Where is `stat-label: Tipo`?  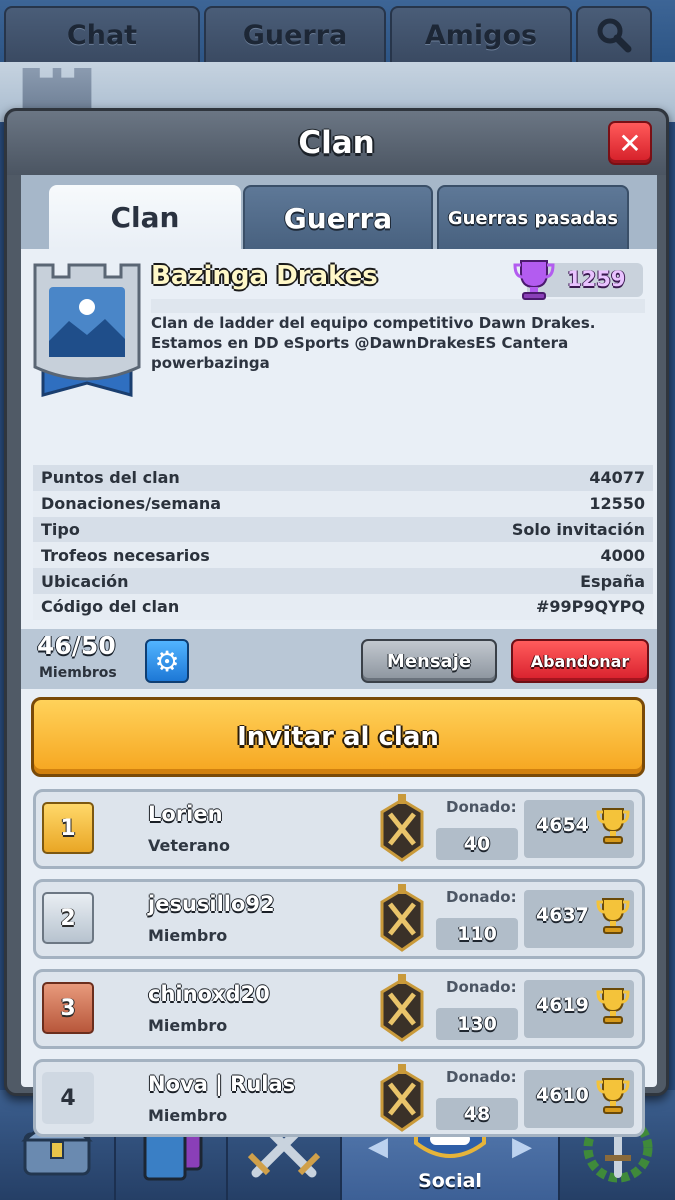
stat-label: Tipo is located at coordinates (60, 529).